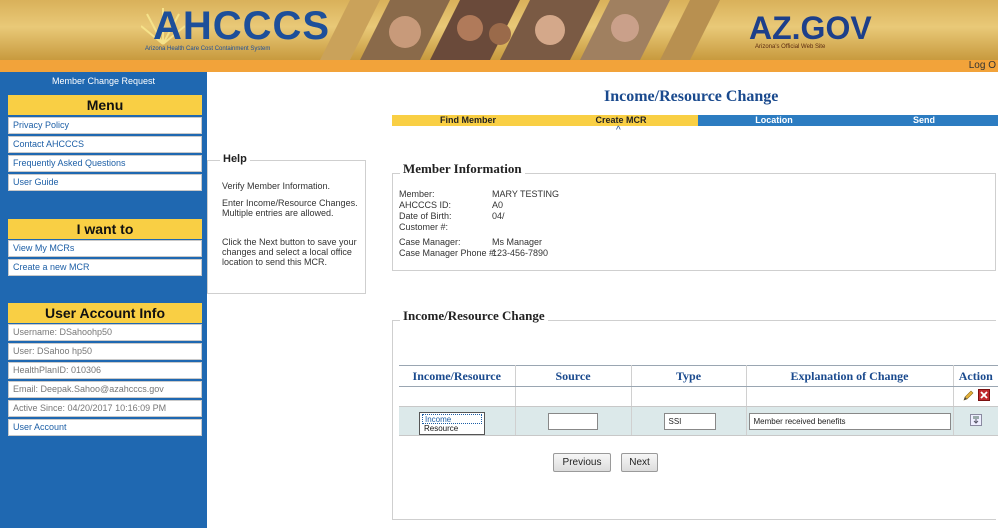  What do you see at coordinates (103, 81) in the screenshot?
I see `sidebar-title: Member Change Request` at bounding box center [103, 81].